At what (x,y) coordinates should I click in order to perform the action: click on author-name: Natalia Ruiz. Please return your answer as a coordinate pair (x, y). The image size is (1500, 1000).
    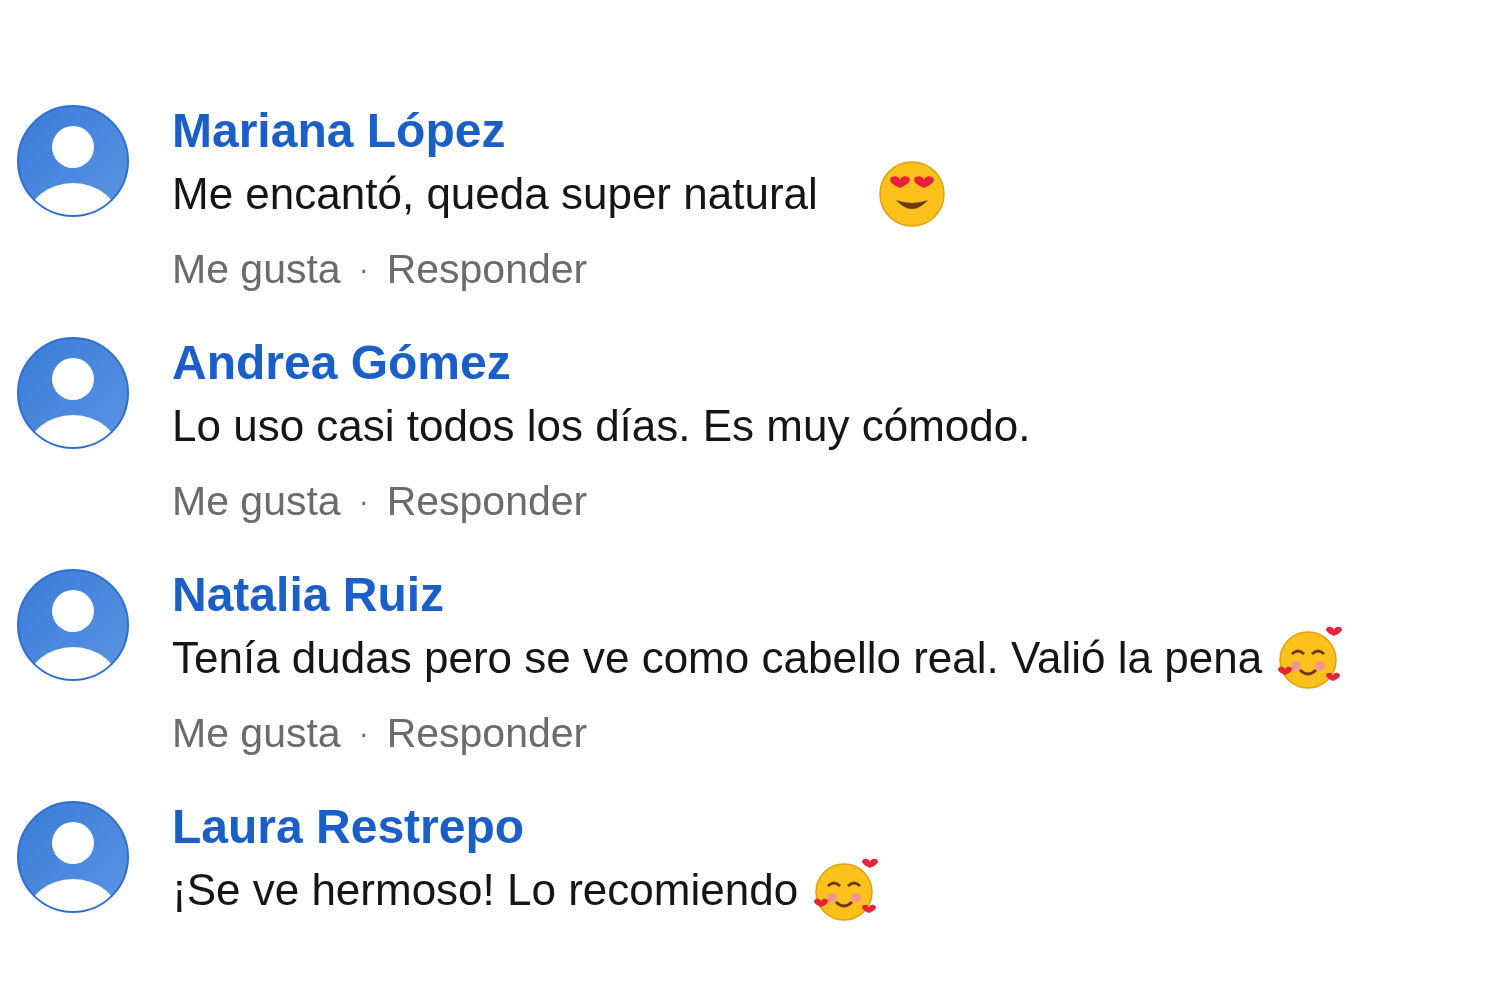
    Looking at the image, I should click on (308, 595).